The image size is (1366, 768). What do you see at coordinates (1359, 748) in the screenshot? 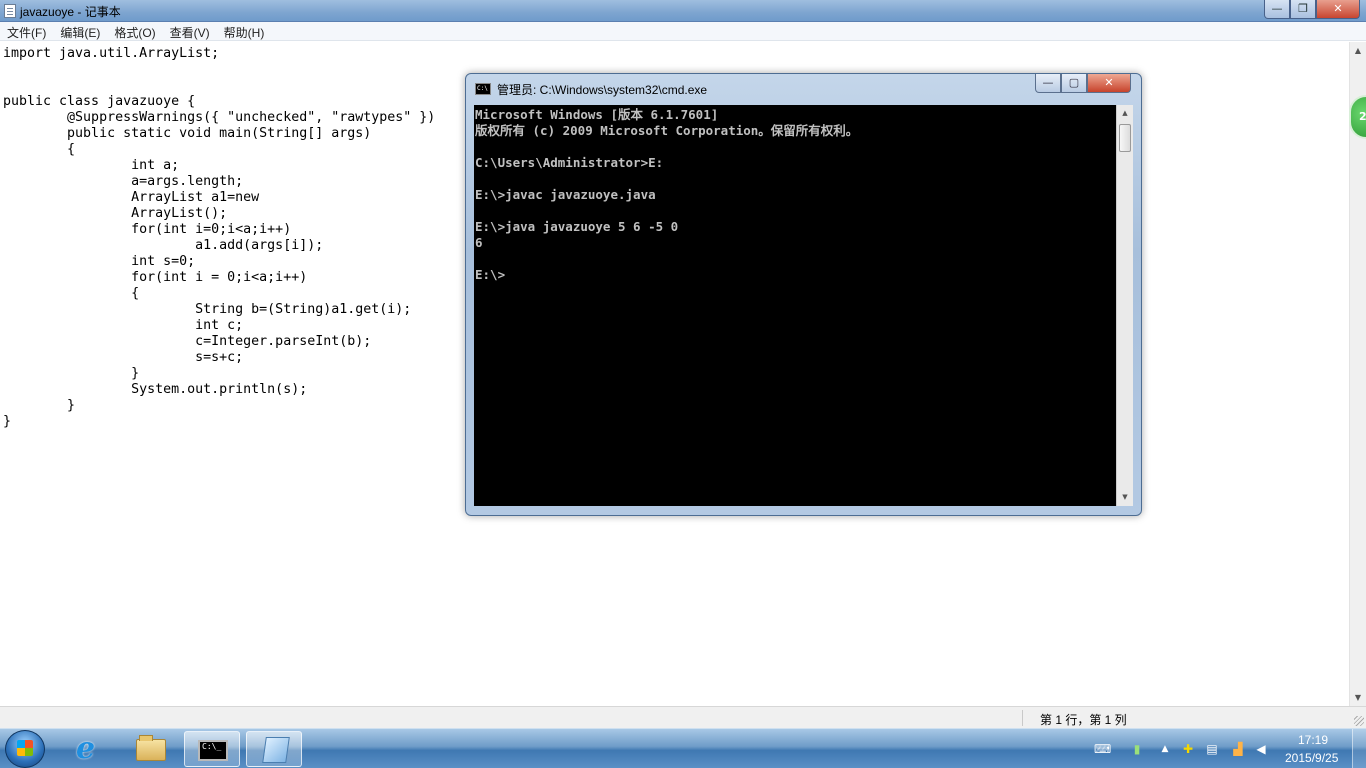
I see `show-desktop-button` at bounding box center [1359, 748].